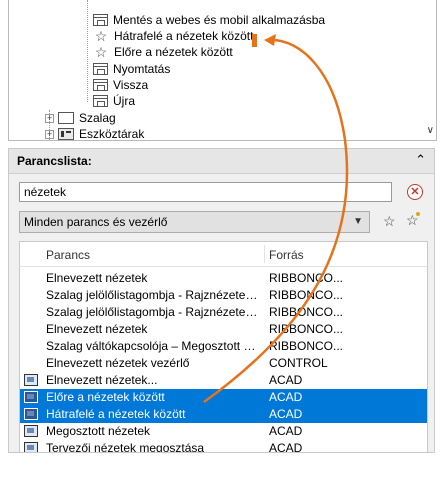 This screenshot has width=447, height=493. I want to click on tree-item-label: Előre a nézetek között, so click(173, 52).